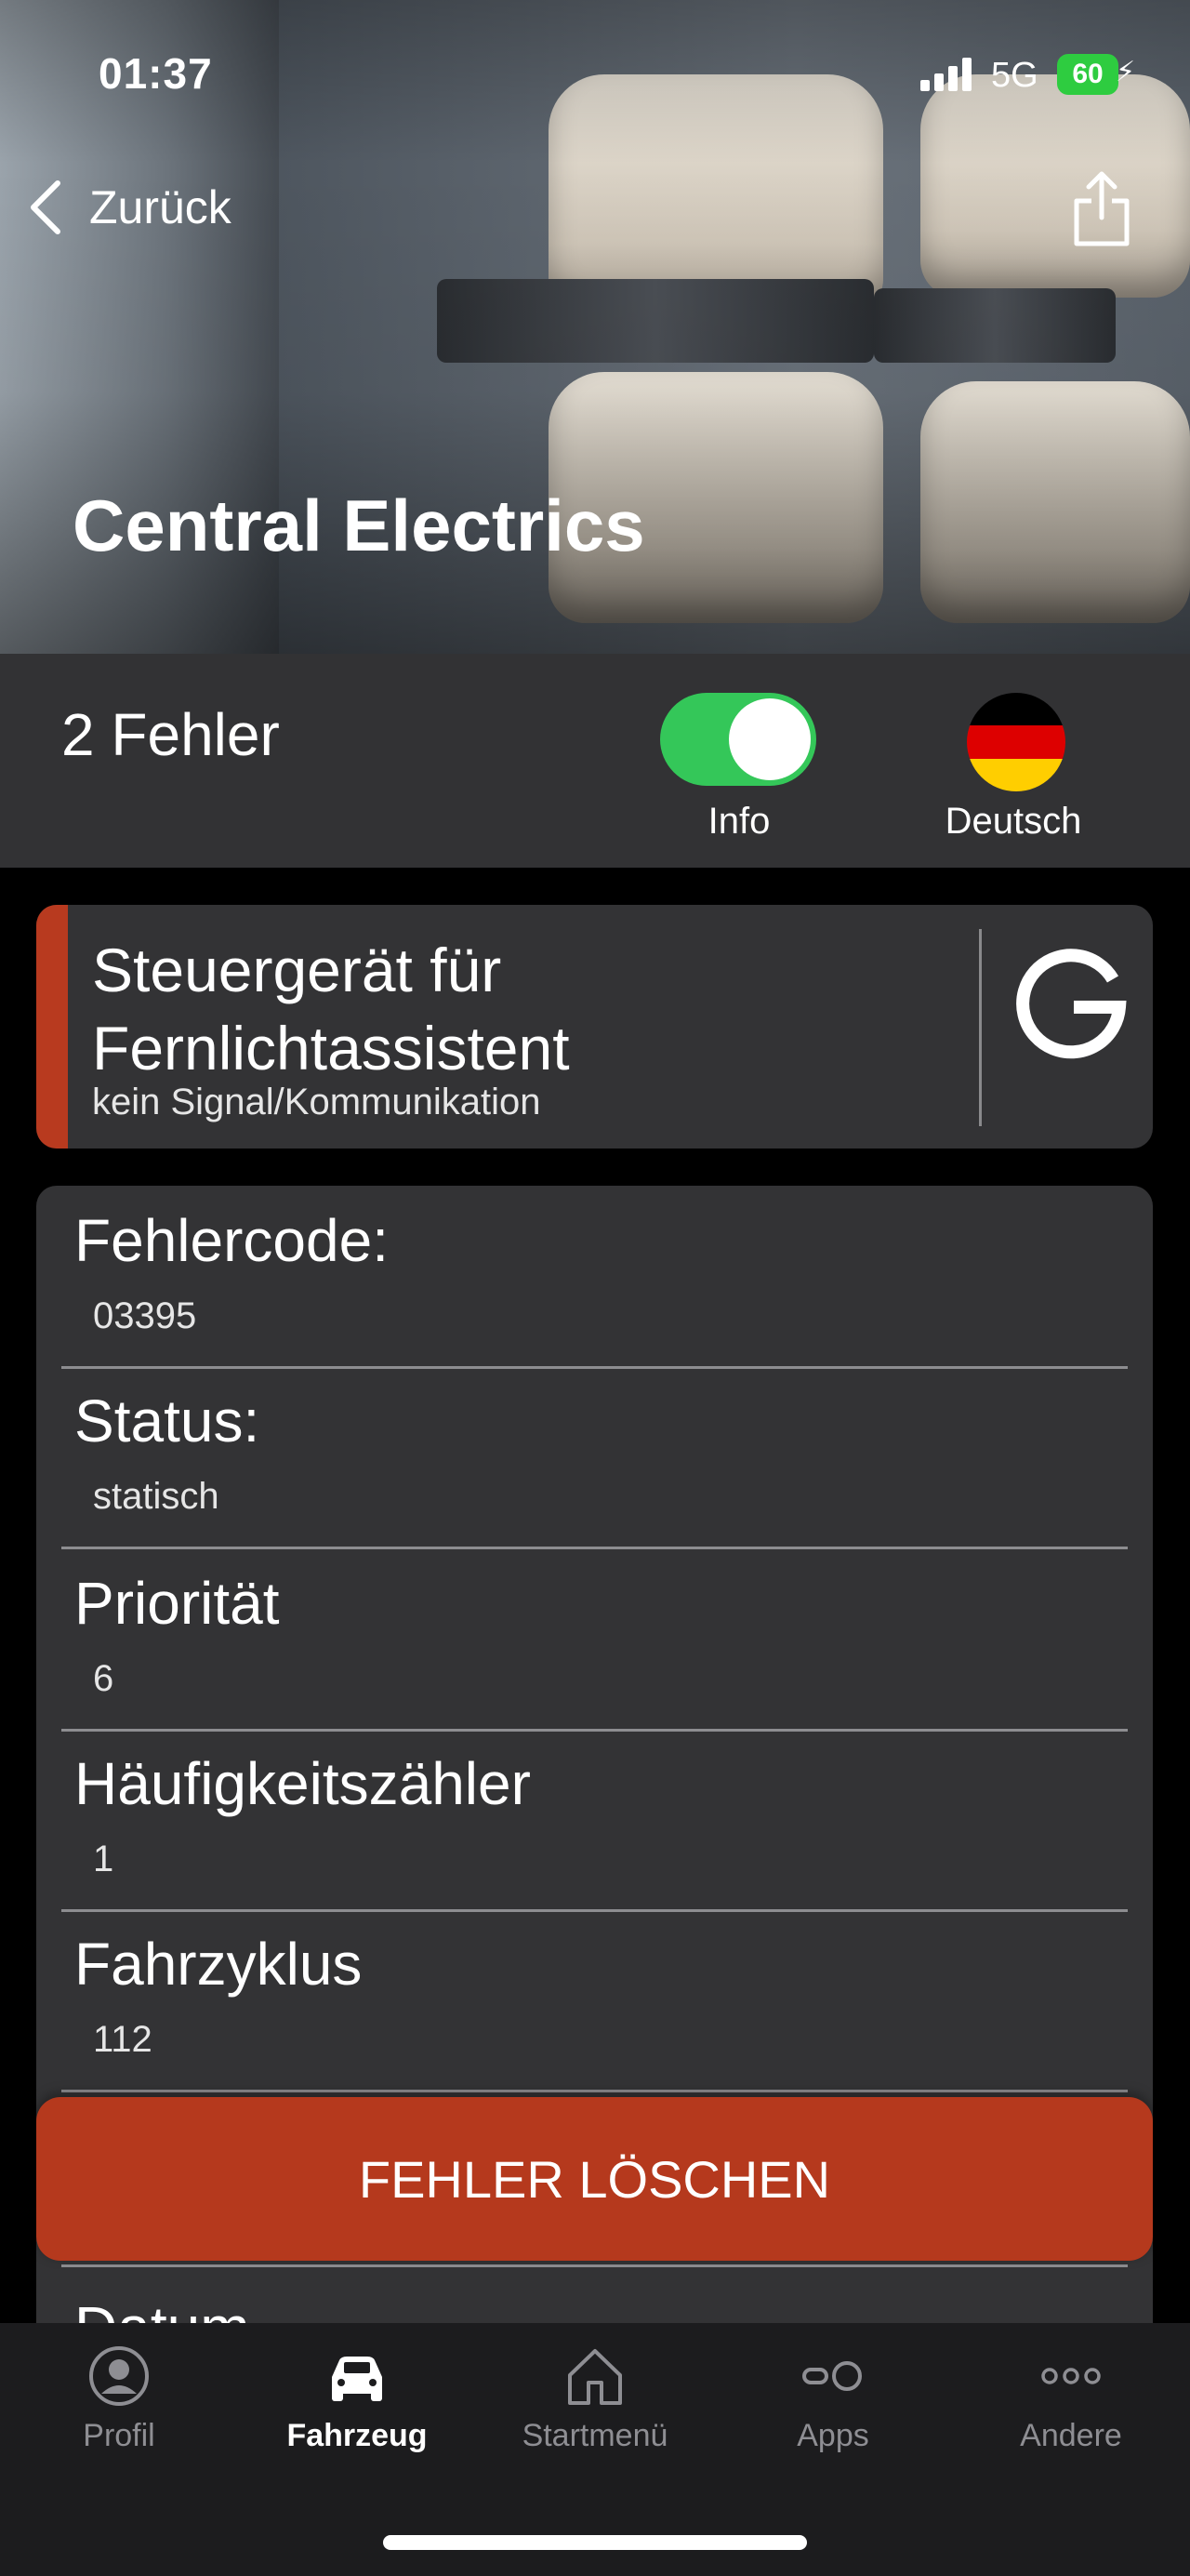 The image size is (1190, 2576). What do you see at coordinates (594, 1820) in the screenshot?
I see `detail-row-frequency-counter: Häufigkeitszähler 1` at bounding box center [594, 1820].